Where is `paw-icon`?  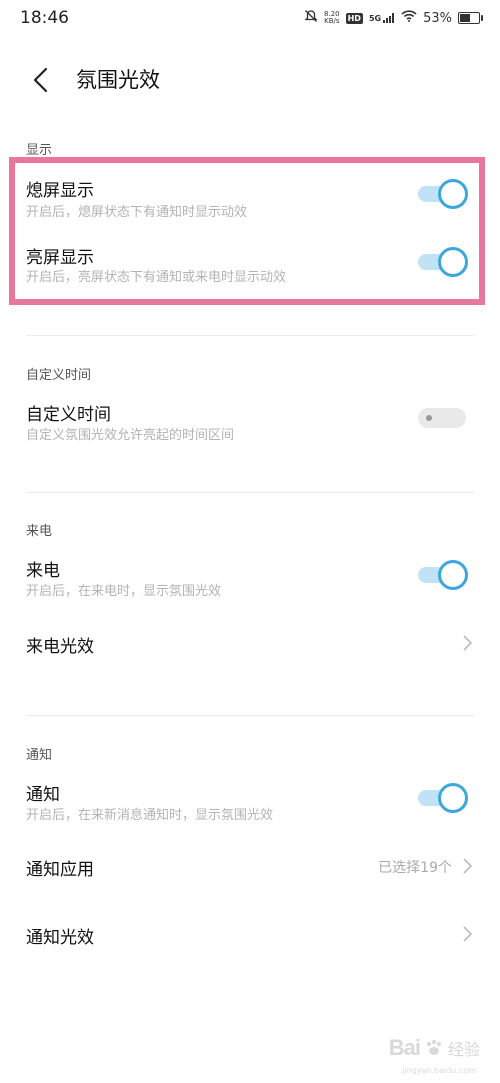 paw-icon is located at coordinates (434, 1047).